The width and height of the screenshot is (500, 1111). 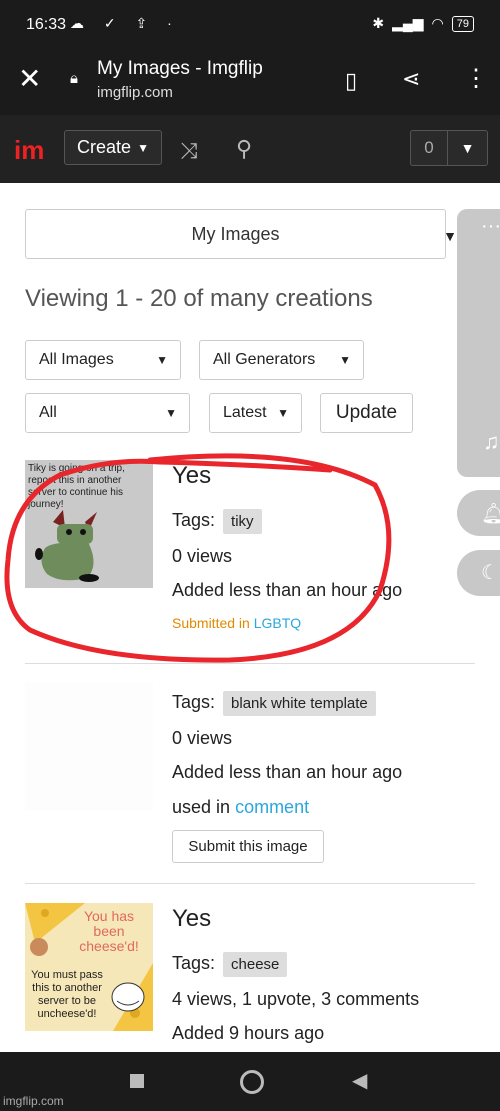 I want to click on create-button: Create ▼, so click(x=113, y=147).